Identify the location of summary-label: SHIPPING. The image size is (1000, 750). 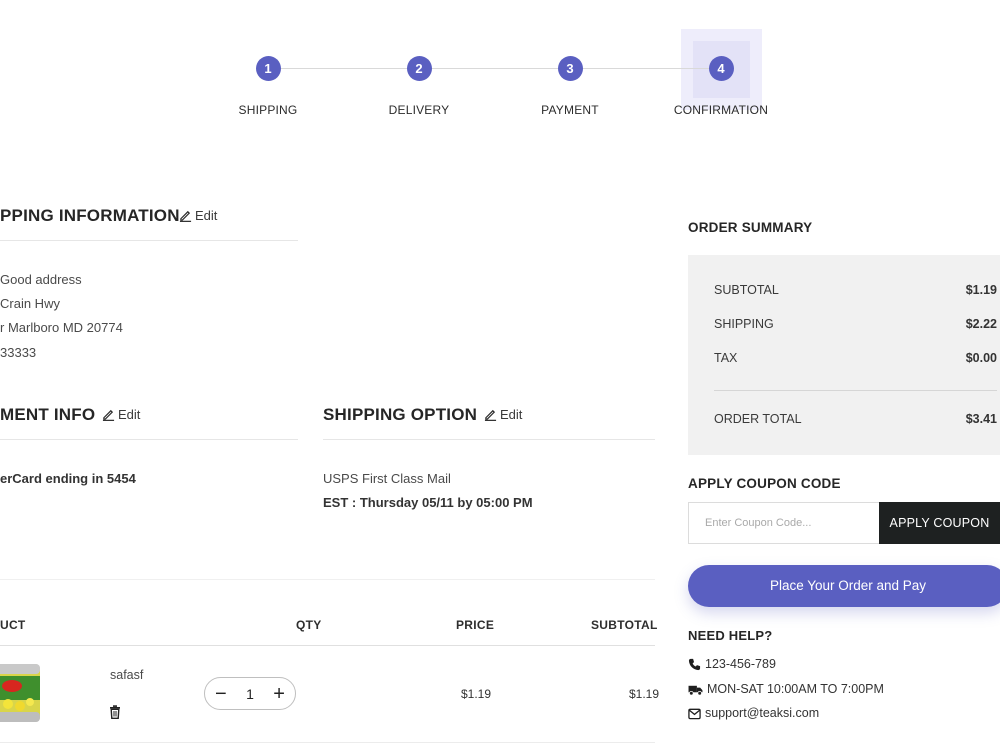
(744, 324).